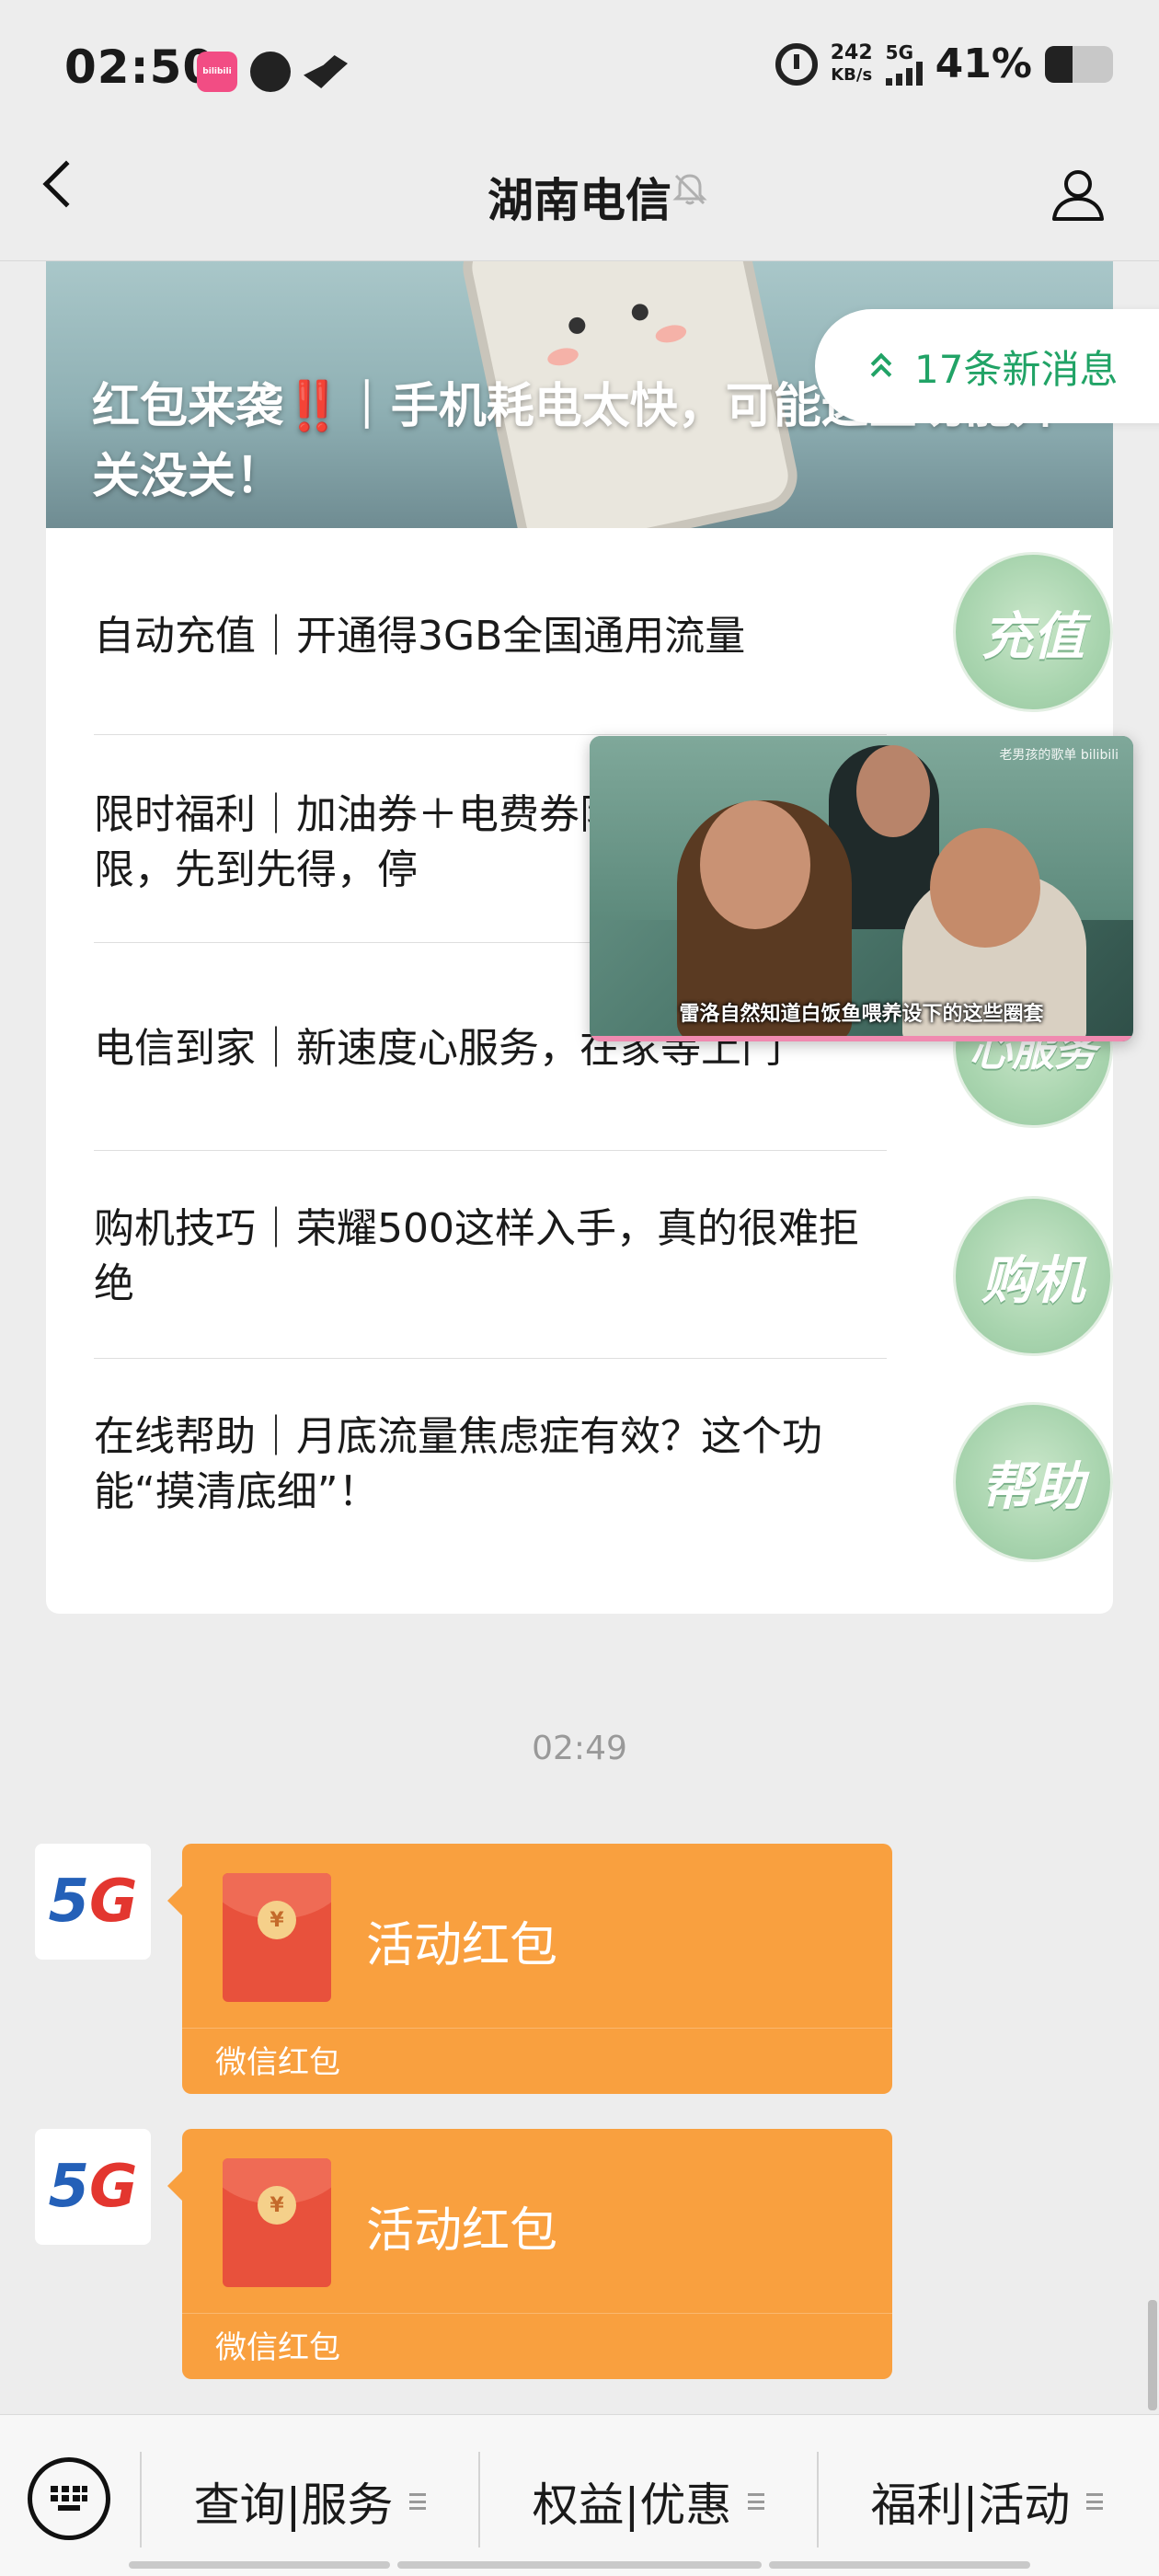 The image size is (1159, 2576). I want to click on double-chevron-up-icon, so click(881, 368).